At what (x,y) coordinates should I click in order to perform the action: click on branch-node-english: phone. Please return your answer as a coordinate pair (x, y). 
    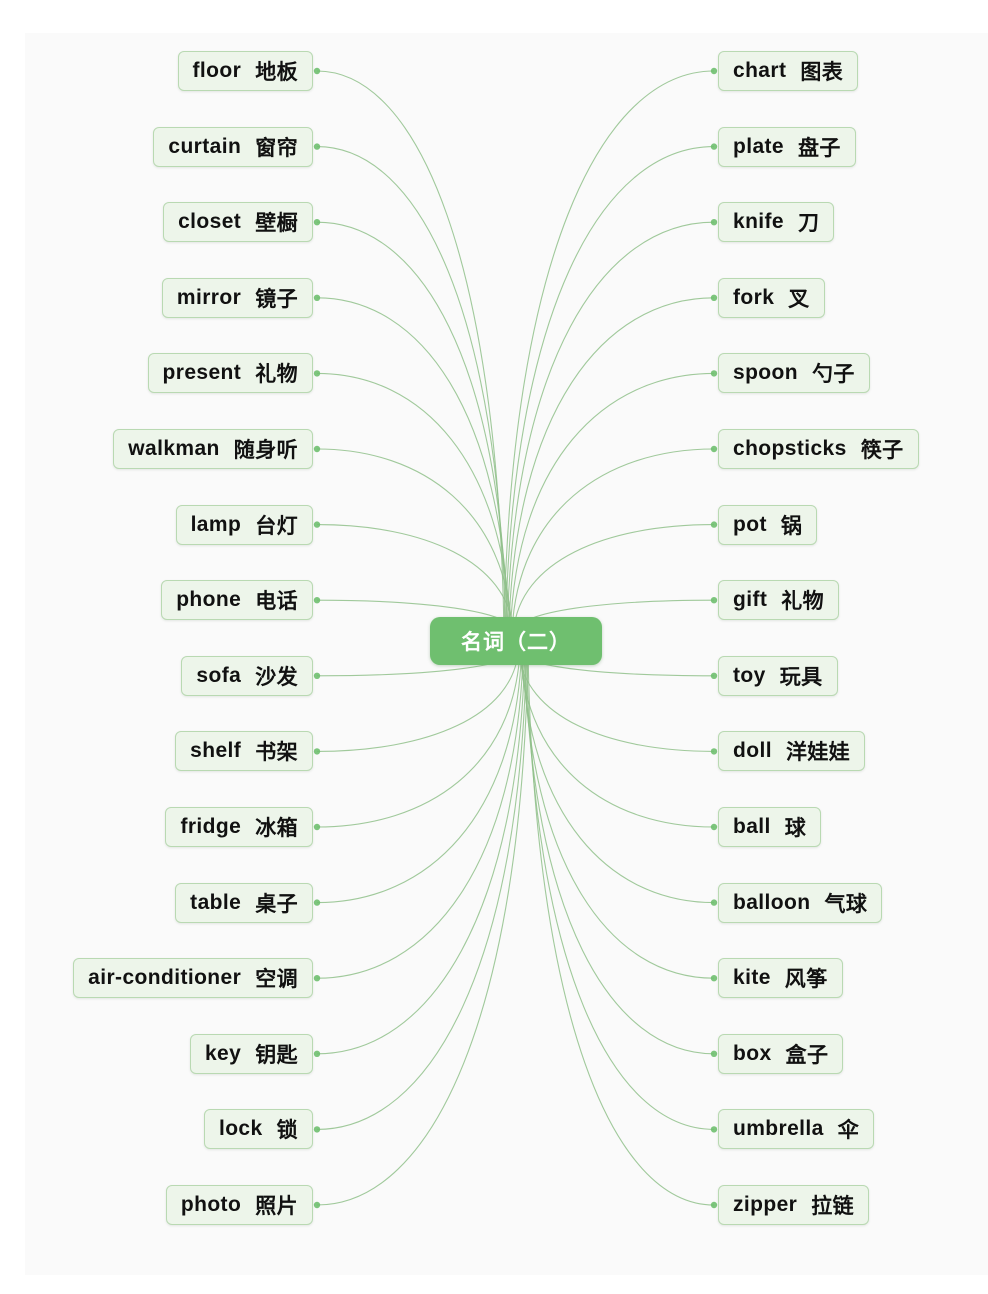
    Looking at the image, I should click on (209, 600).